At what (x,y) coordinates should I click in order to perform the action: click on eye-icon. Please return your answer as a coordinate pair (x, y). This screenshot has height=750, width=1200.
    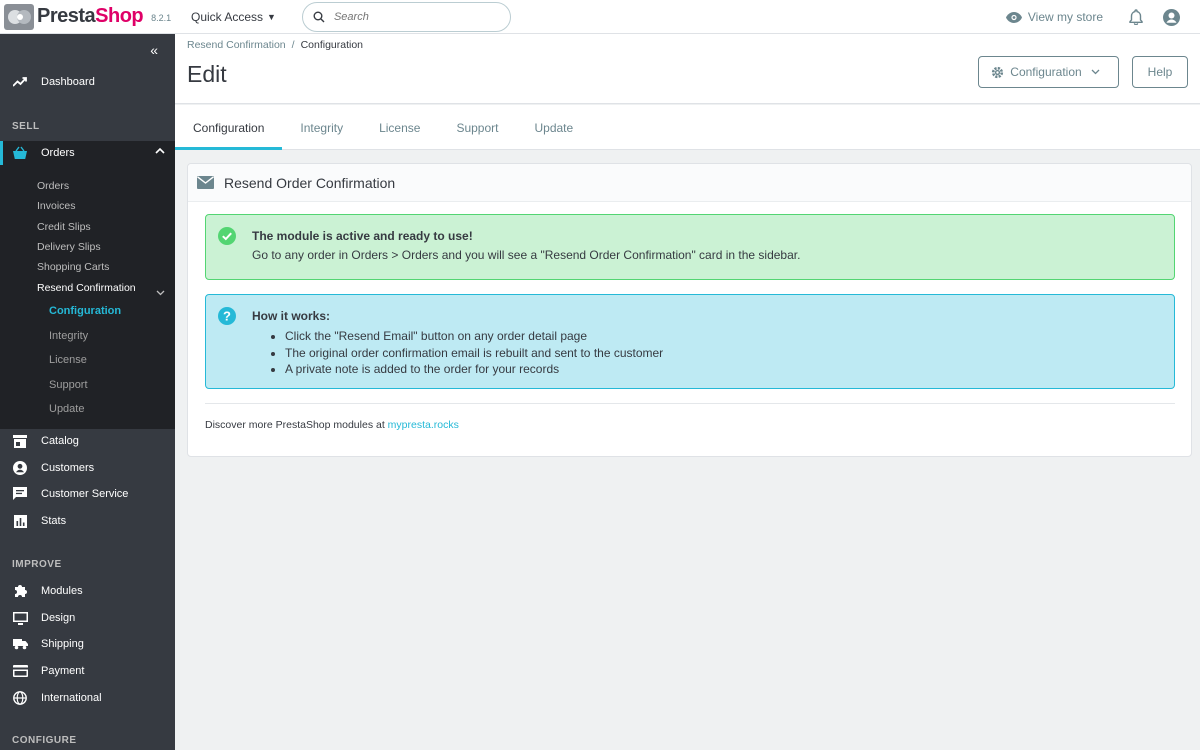
    Looking at the image, I should click on (1013, 17).